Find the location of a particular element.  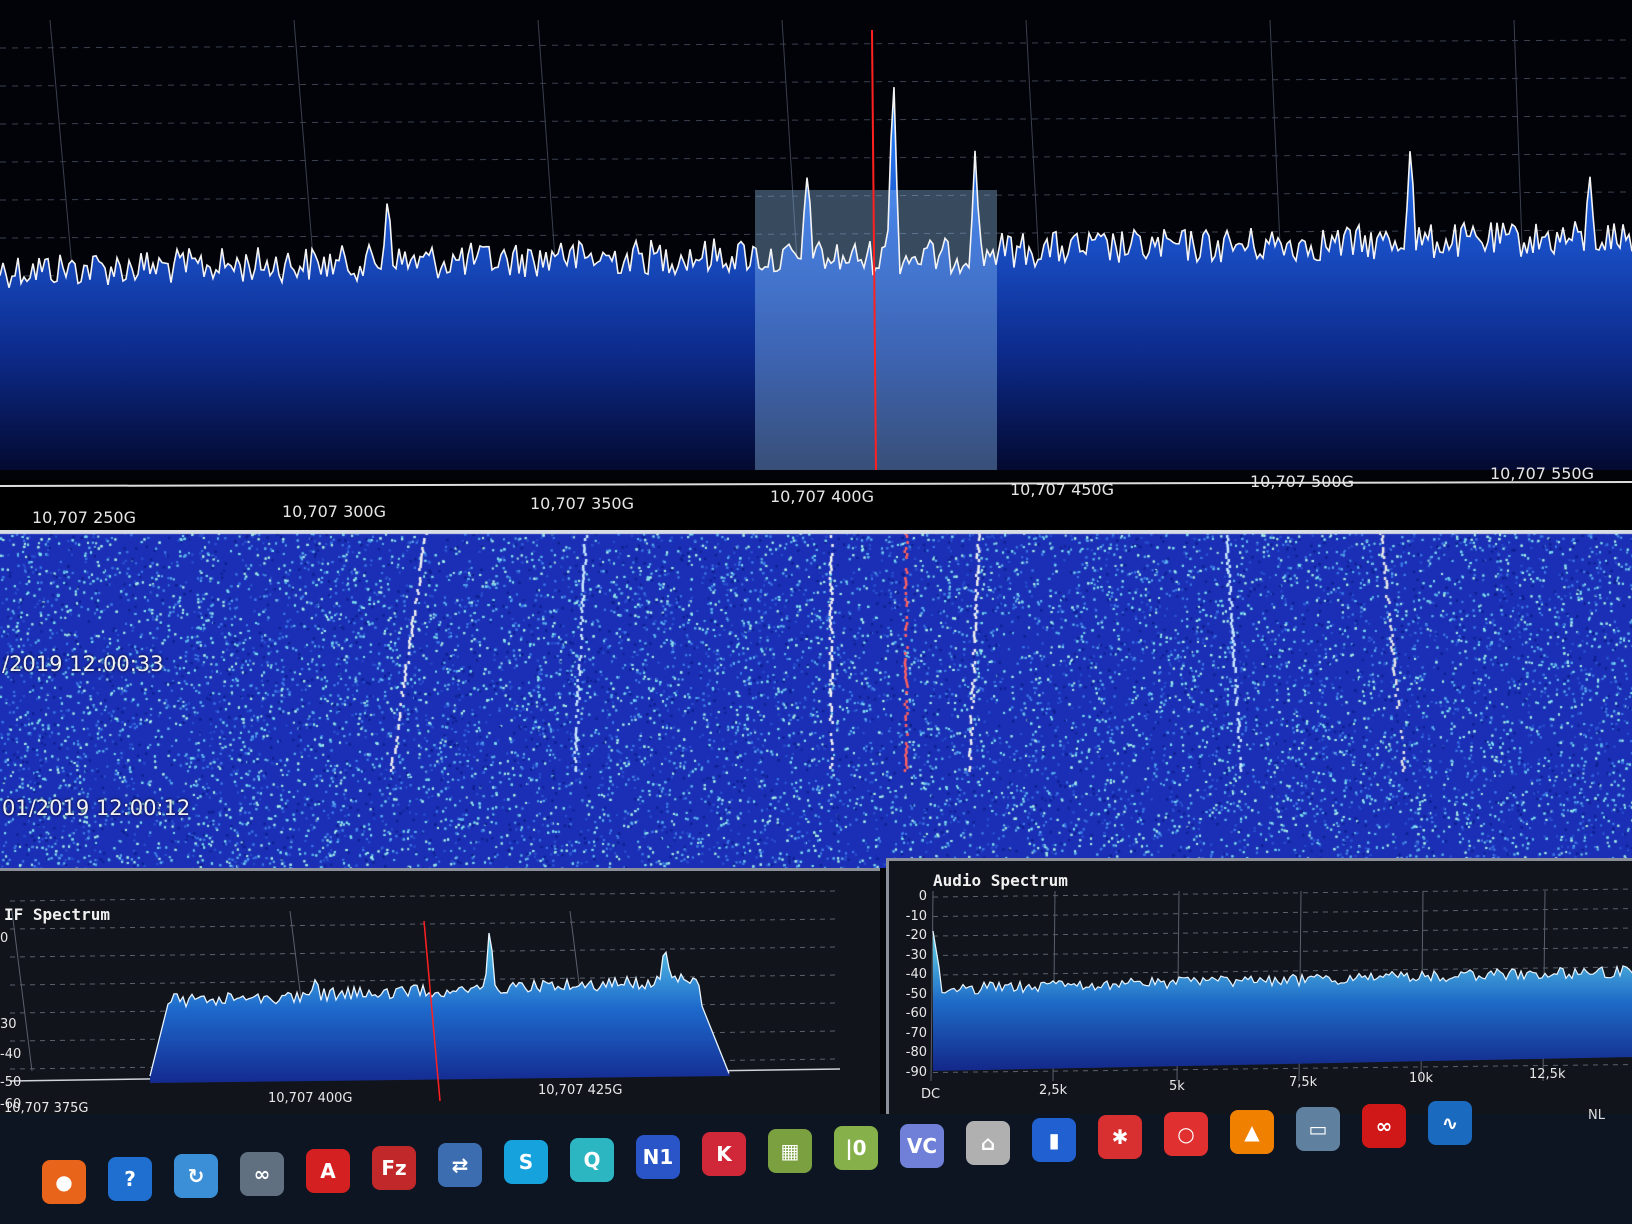

audio-y-tick: -30 is located at coordinates (916, 955).